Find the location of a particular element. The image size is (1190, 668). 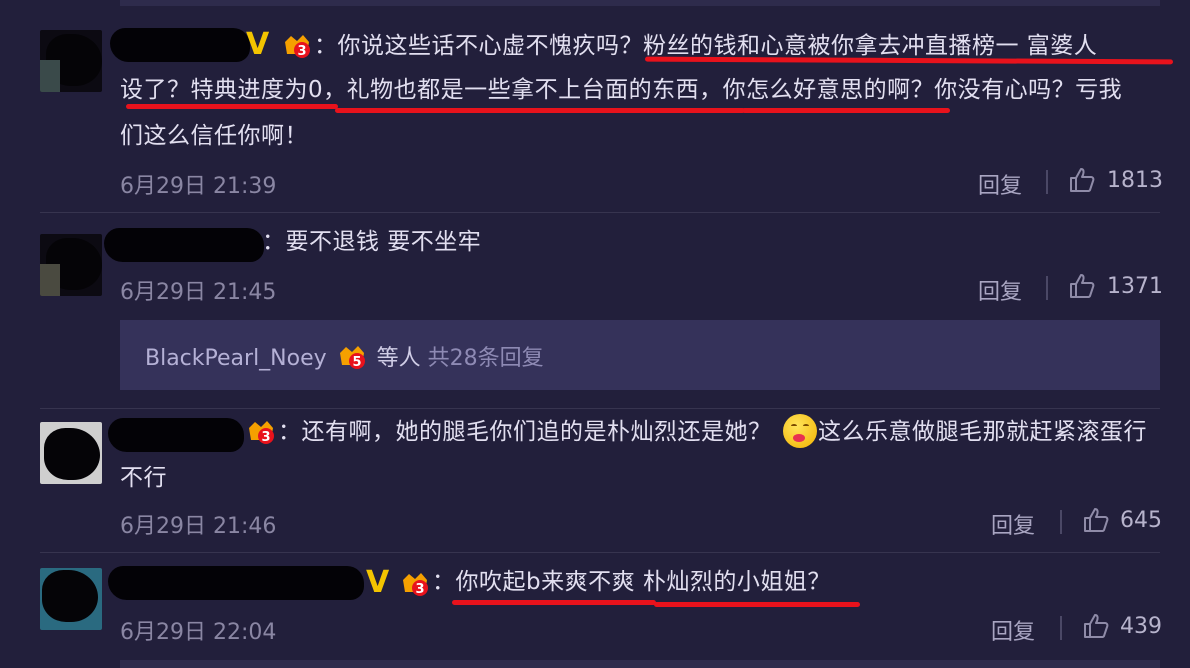

comment-date: 6月29日 21:45 is located at coordinates (198, 292).